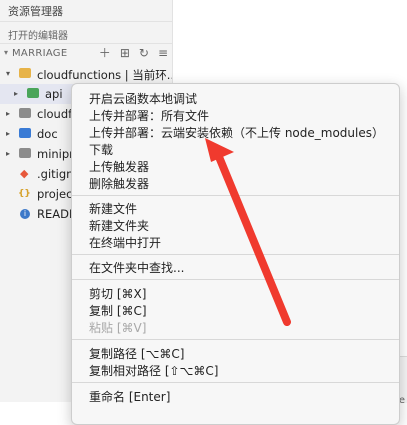 This screenshot has height=425, width=407. What do you see at coordinates (24, 173) in the screenshot?
I see `git-file-icon: ◆` at bounding box center [24, 173].